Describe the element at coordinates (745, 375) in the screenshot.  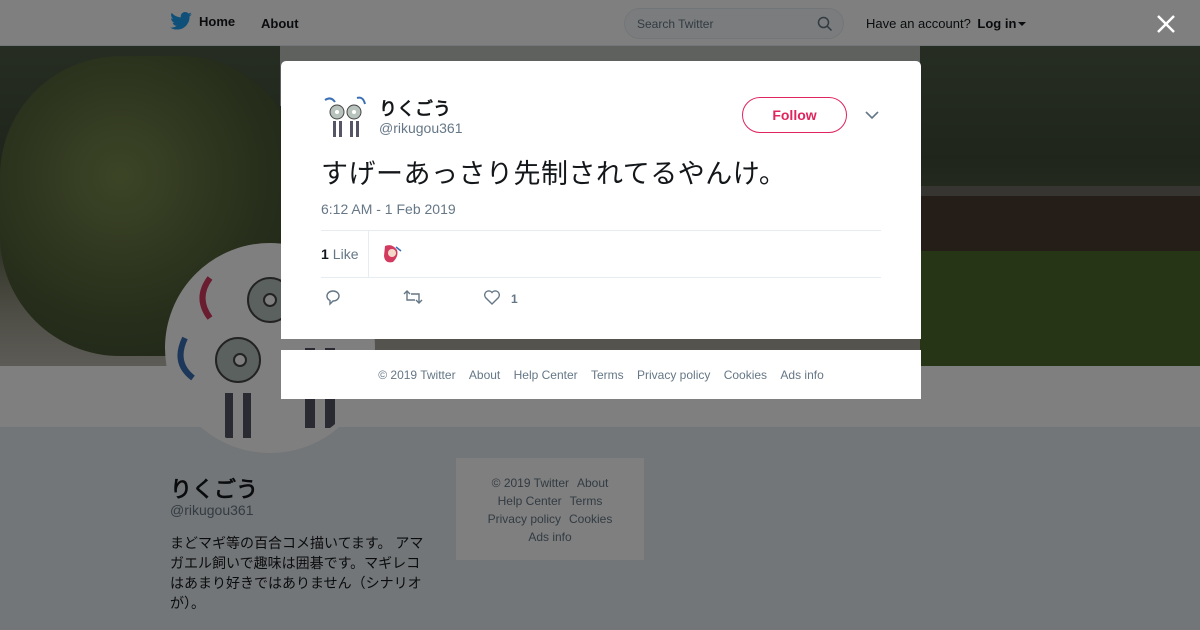
I see `modal-footer-cookies: Cookies` at that location.